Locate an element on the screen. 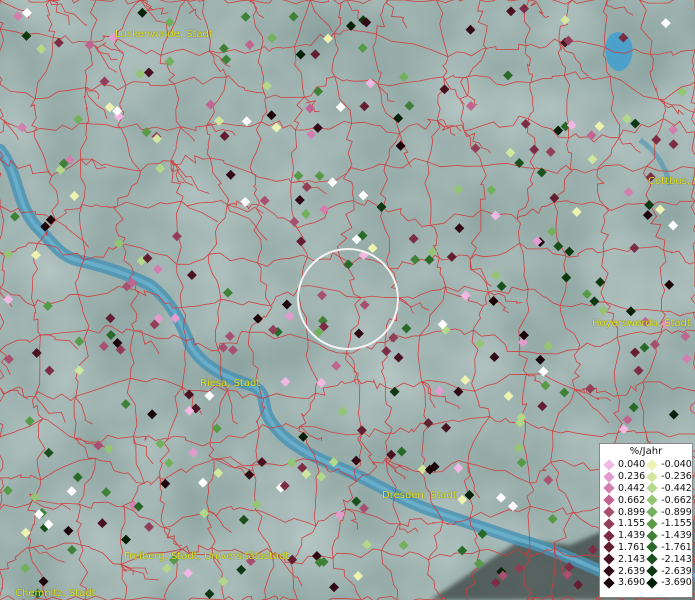 The image size is (695, 600). legend-entry-negative: -1.761 is located at coordinates (668, 547).